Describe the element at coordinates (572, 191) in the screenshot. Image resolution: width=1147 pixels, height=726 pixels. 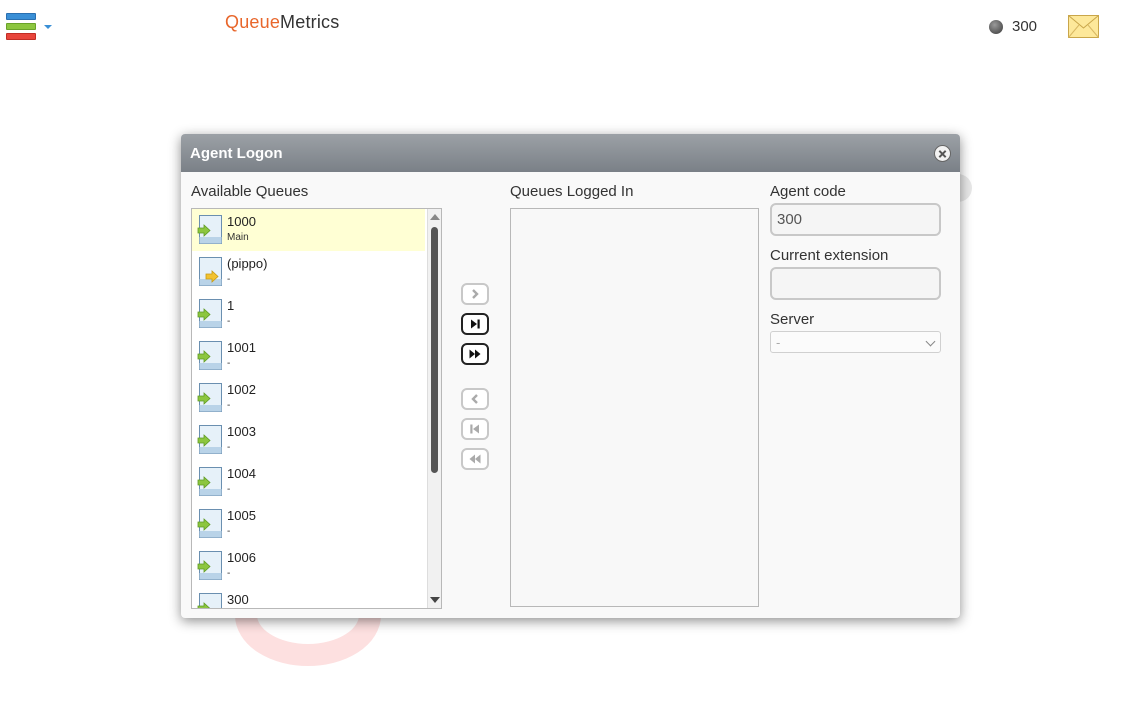
I see `queues-logged-in-label: Queues Logged In` at that location.